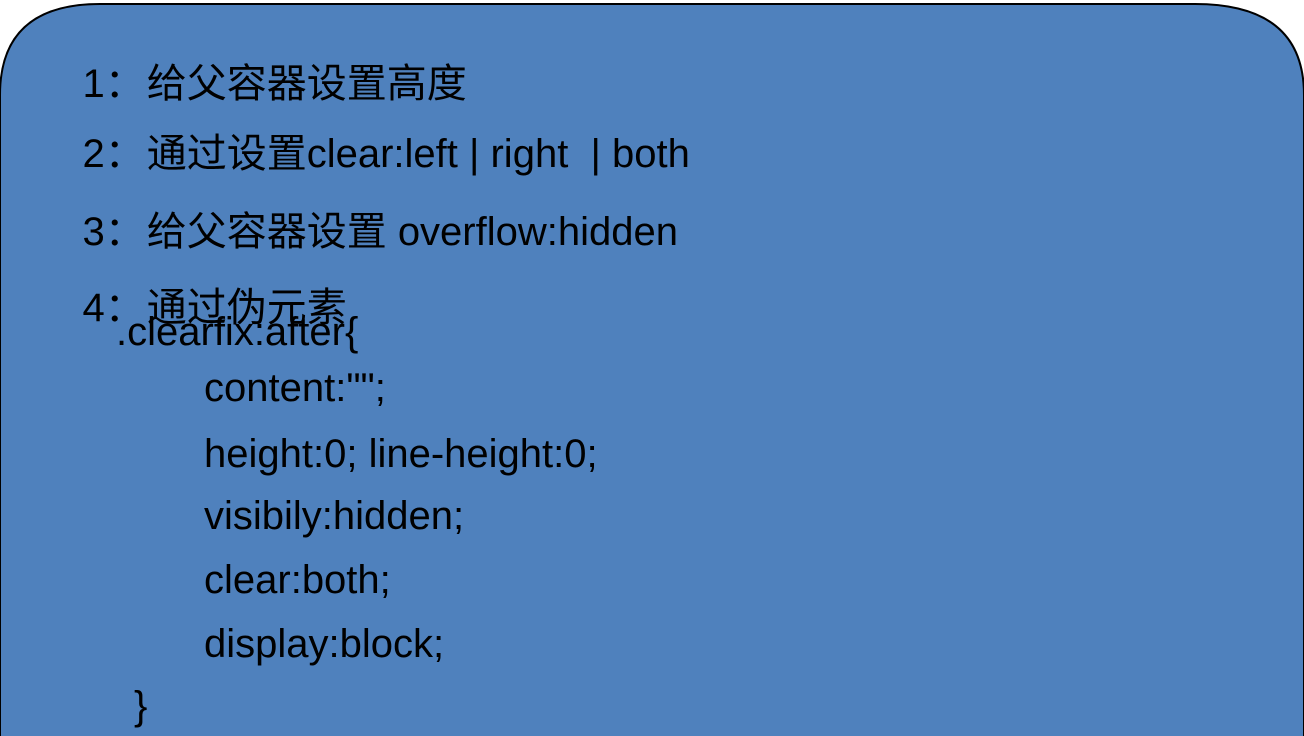 This screenshot has height=736, width=1304. What do you see at coordinates (334, 516) in the screenshot?
I see `code-declaration: visibily:hidden;` at bounding box center [334, 516].